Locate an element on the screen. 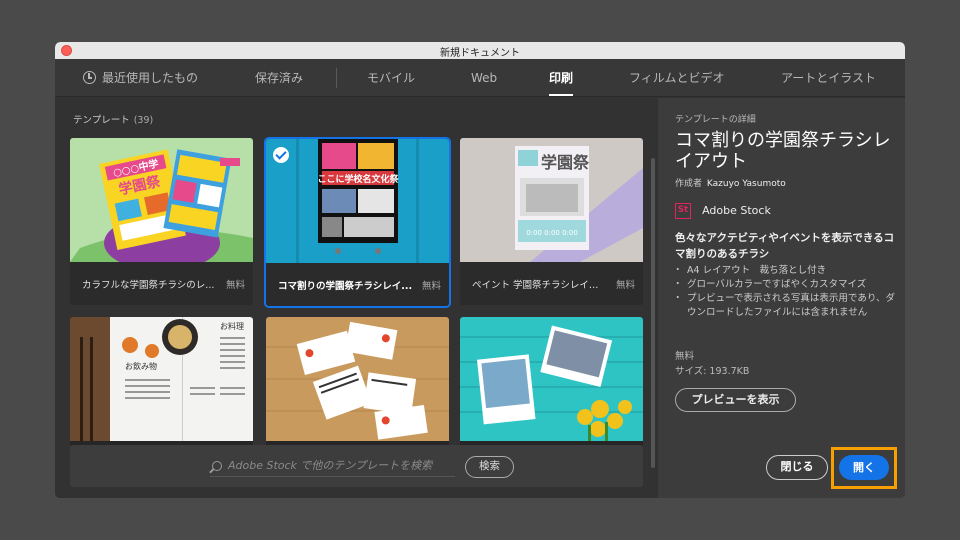 Image resolution: width=960 pixels, height=540 pixels. tab-recent: 最近使用したもの is located at coordinates (140, 78).